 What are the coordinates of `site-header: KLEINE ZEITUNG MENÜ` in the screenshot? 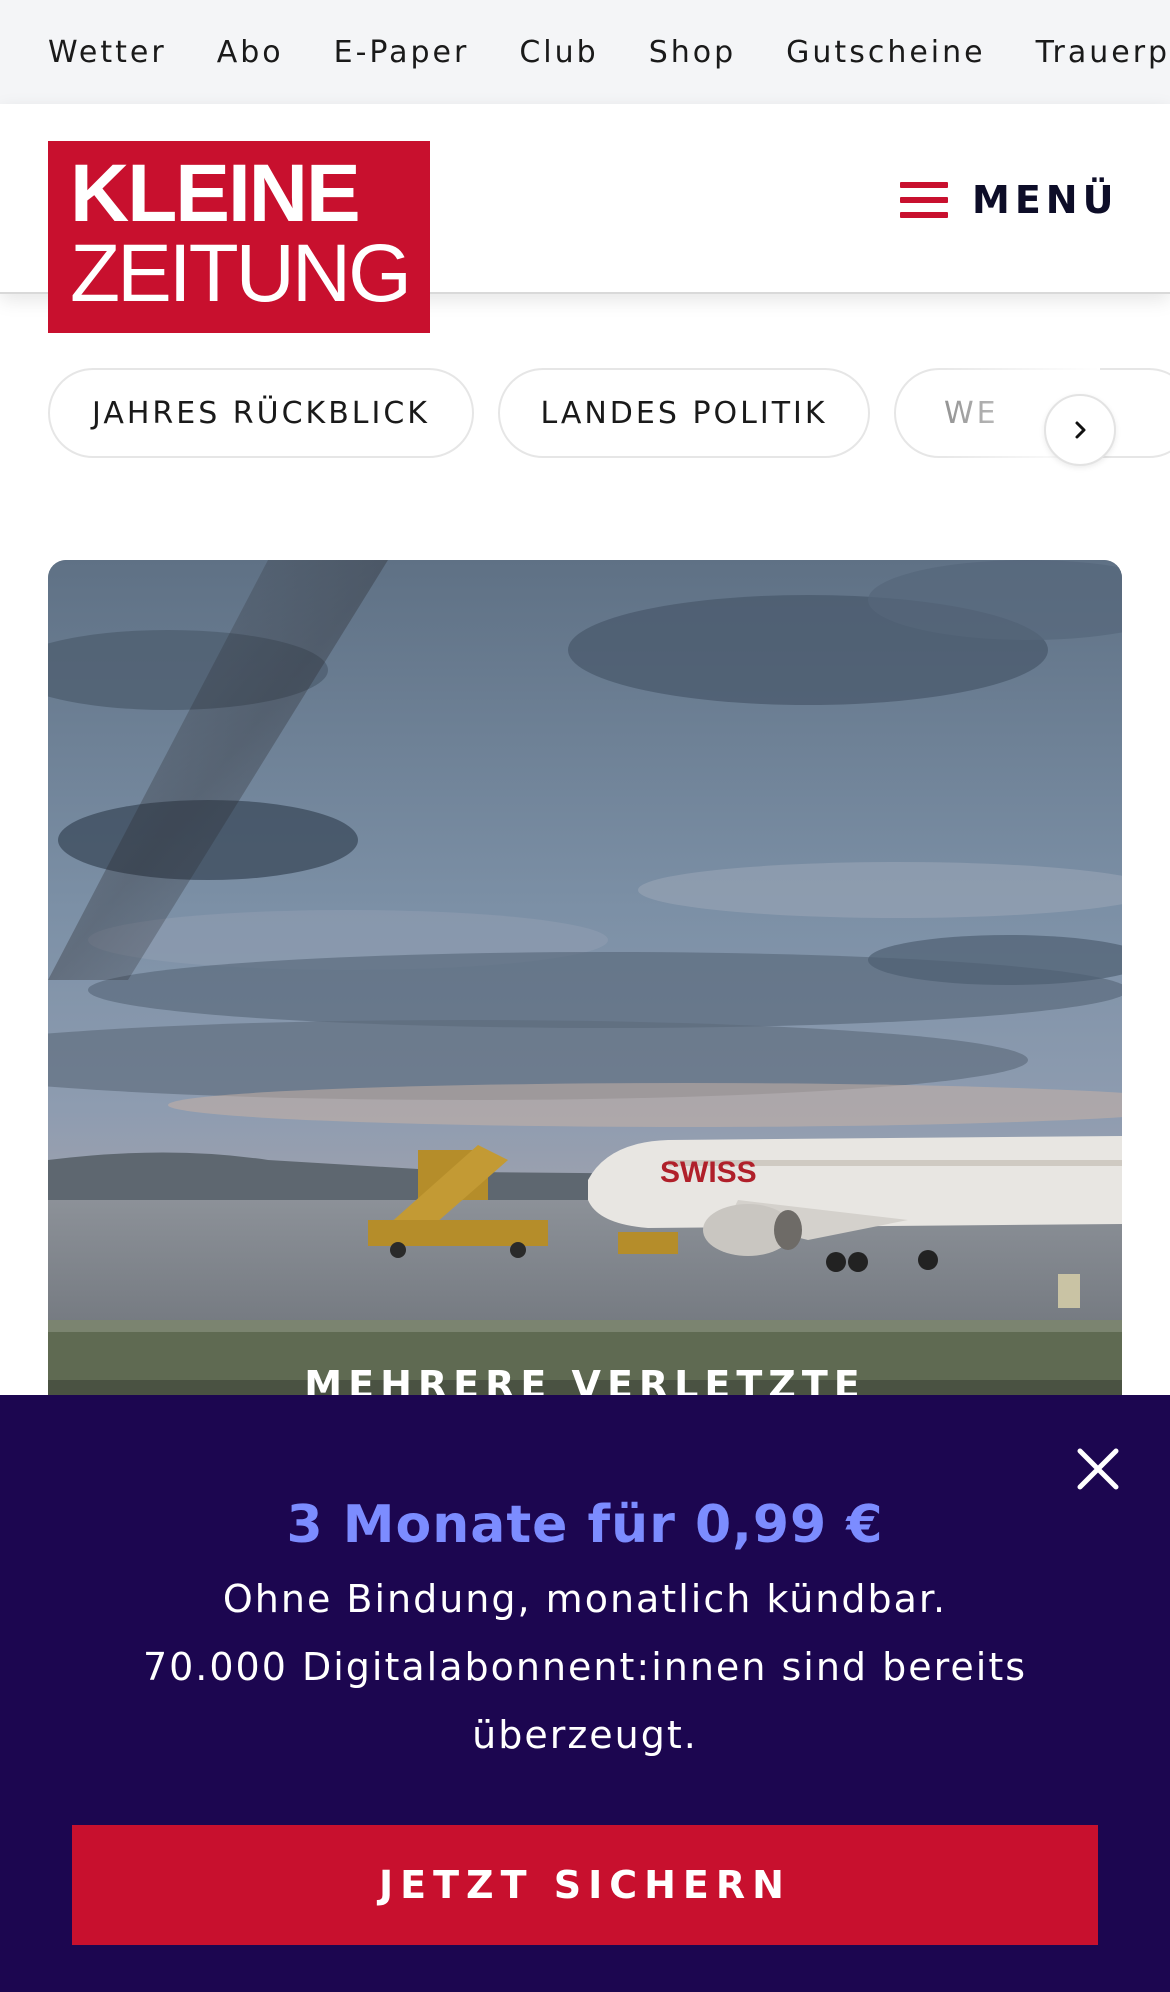 It's located at (585, 218).